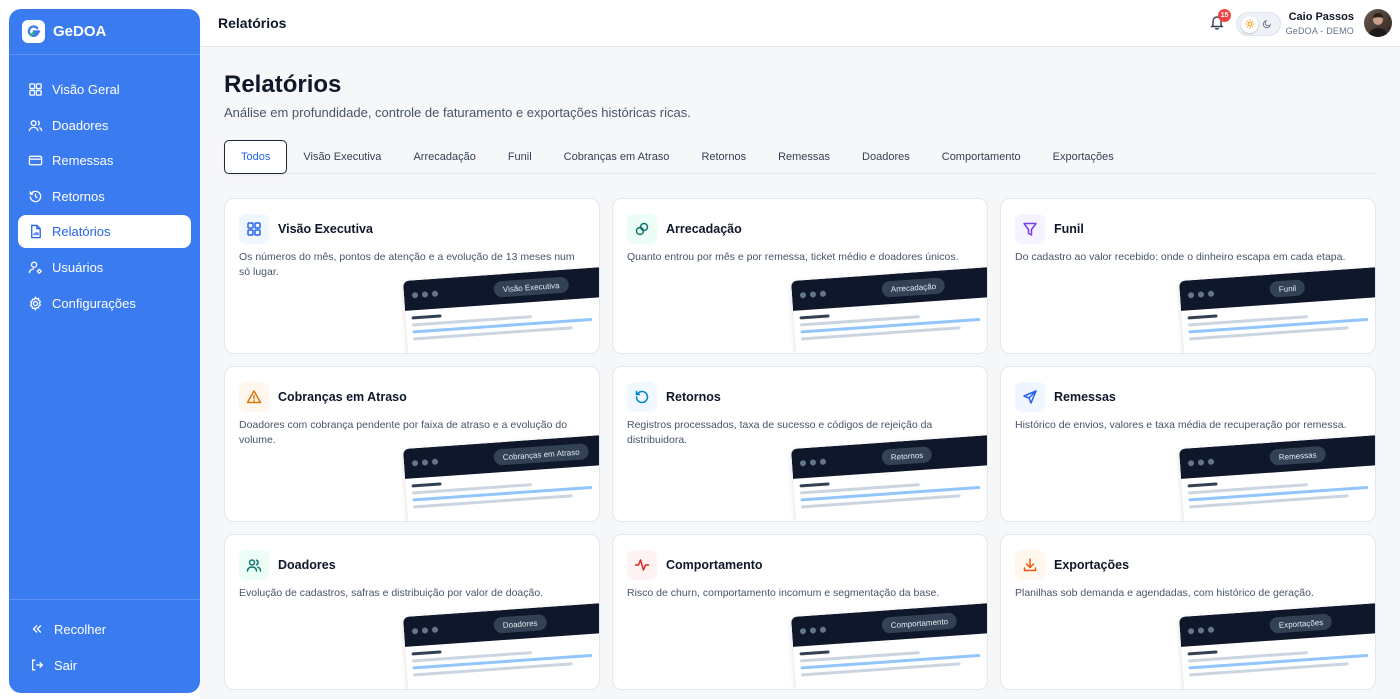 Image resolution: width=1400 pixels, height=699 pixels. Describe the element at coordinates (501, 645) in the screenshot. I see `card-preview-thumbnail: Doadores` at that location.